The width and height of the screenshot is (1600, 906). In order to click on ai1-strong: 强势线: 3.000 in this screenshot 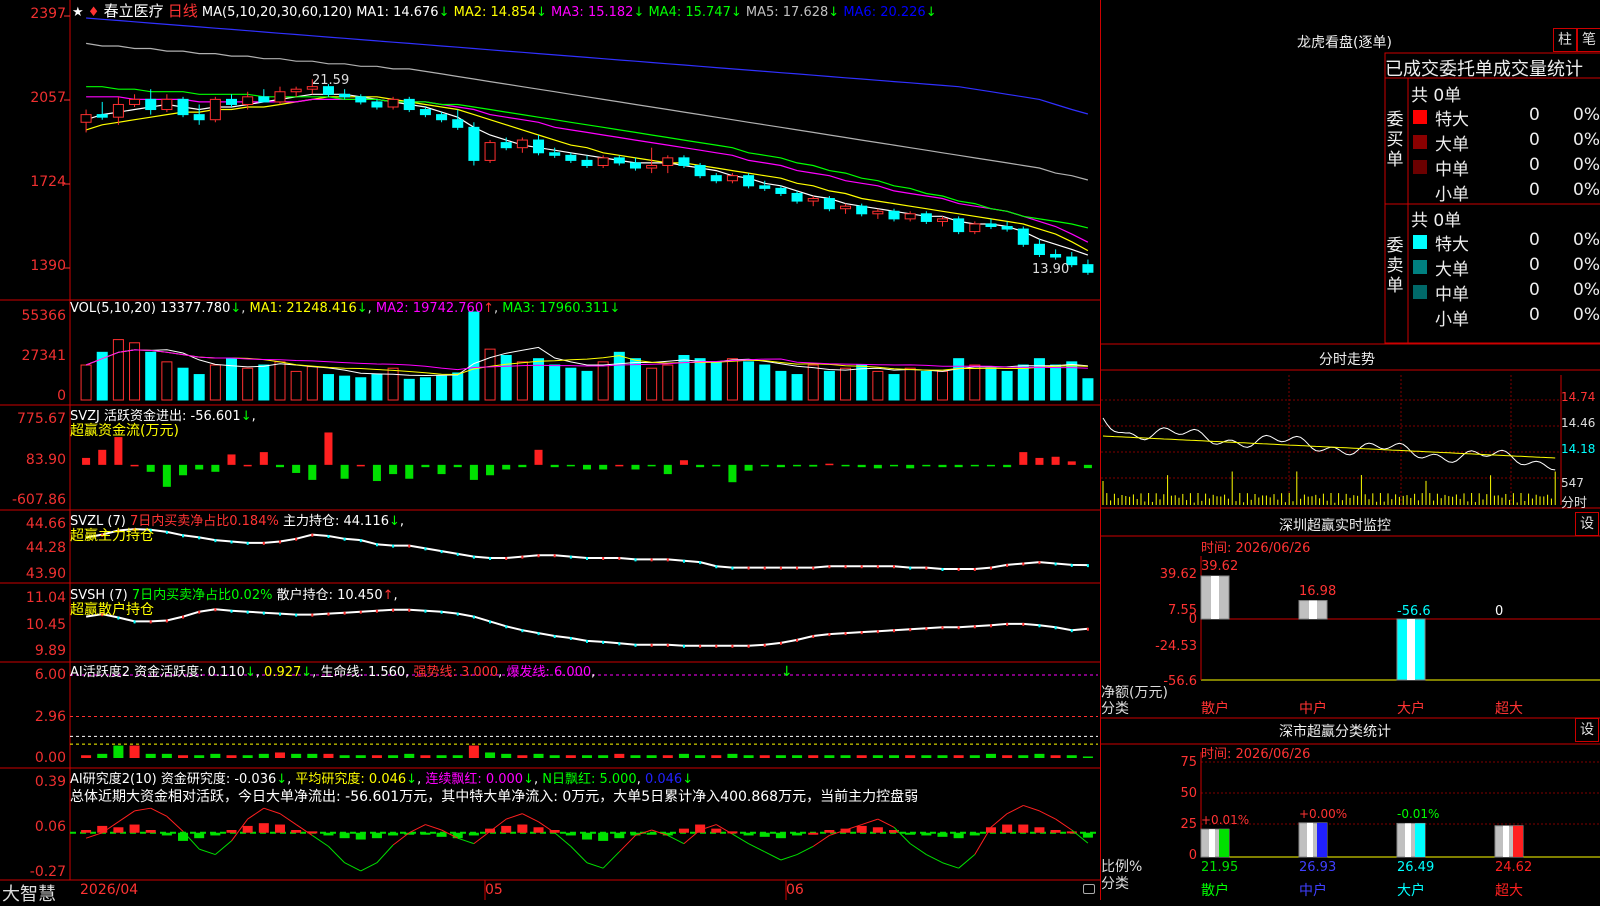, I will do `click(456, 672)`.